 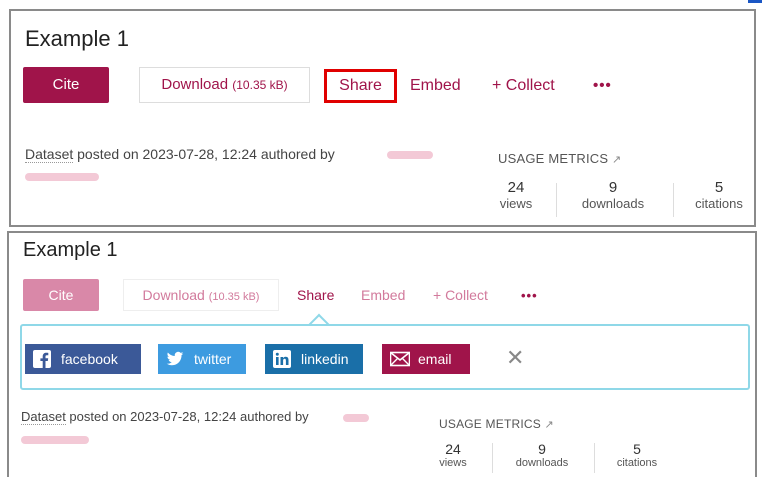 I want to click on facebook-label: facebook, so click(x=89, y=359).